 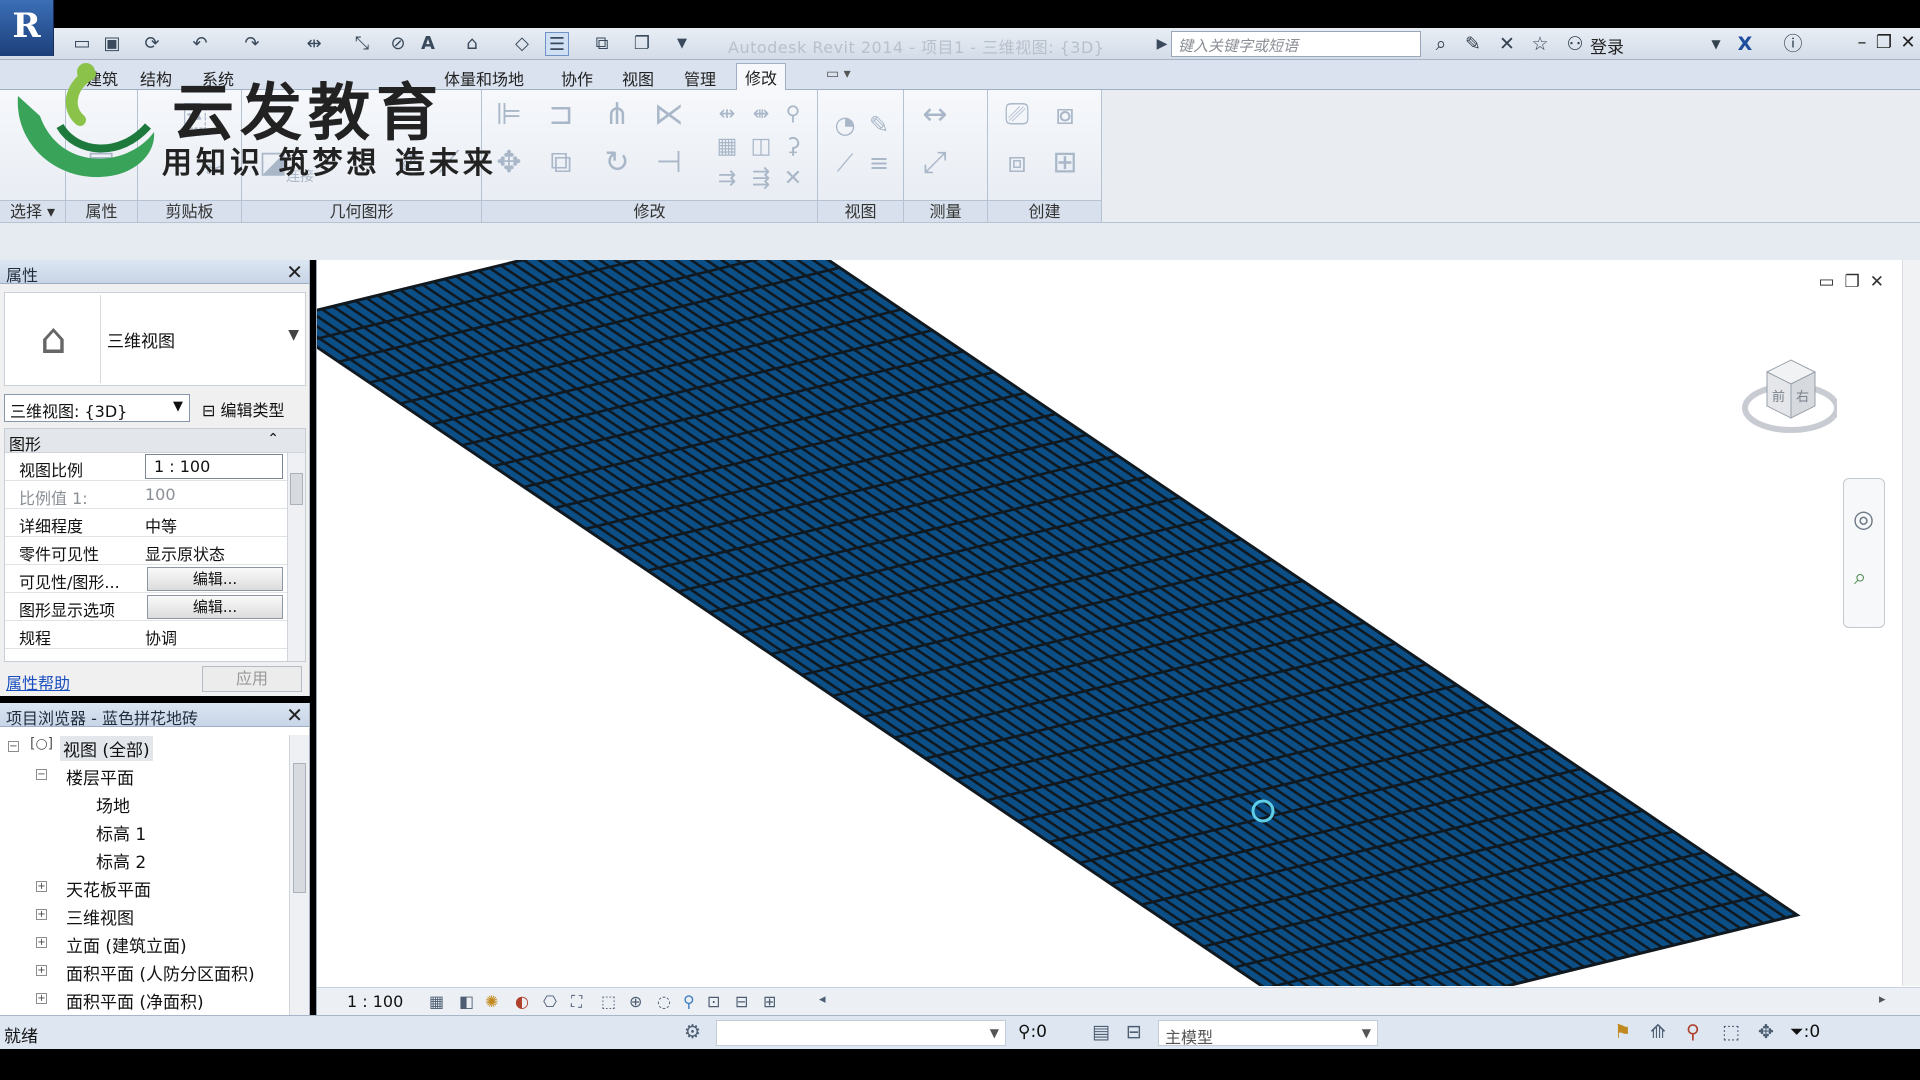 I want to click on split-face-icon: ⟋, so click(x=449, y=163).